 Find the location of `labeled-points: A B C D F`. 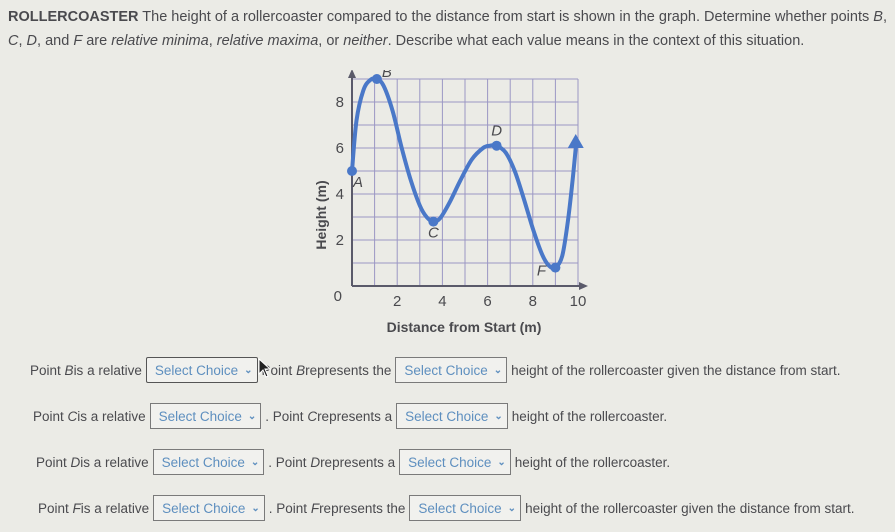

labeled-points: A B C D F is located at coordinates (454, 175).